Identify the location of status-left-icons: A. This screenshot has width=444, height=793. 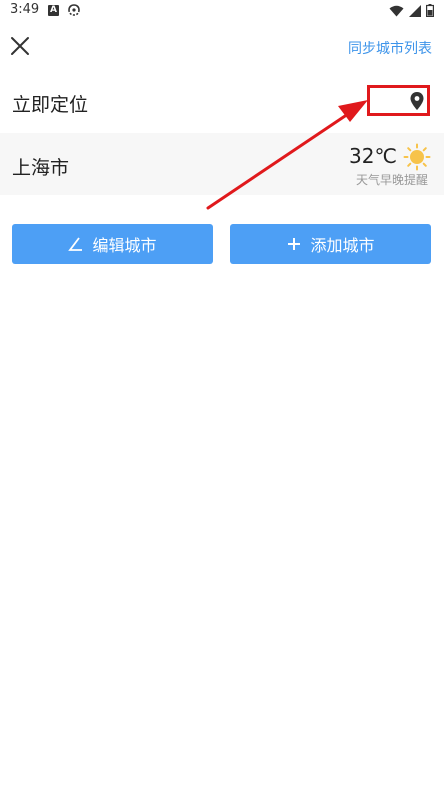
(64, 10).